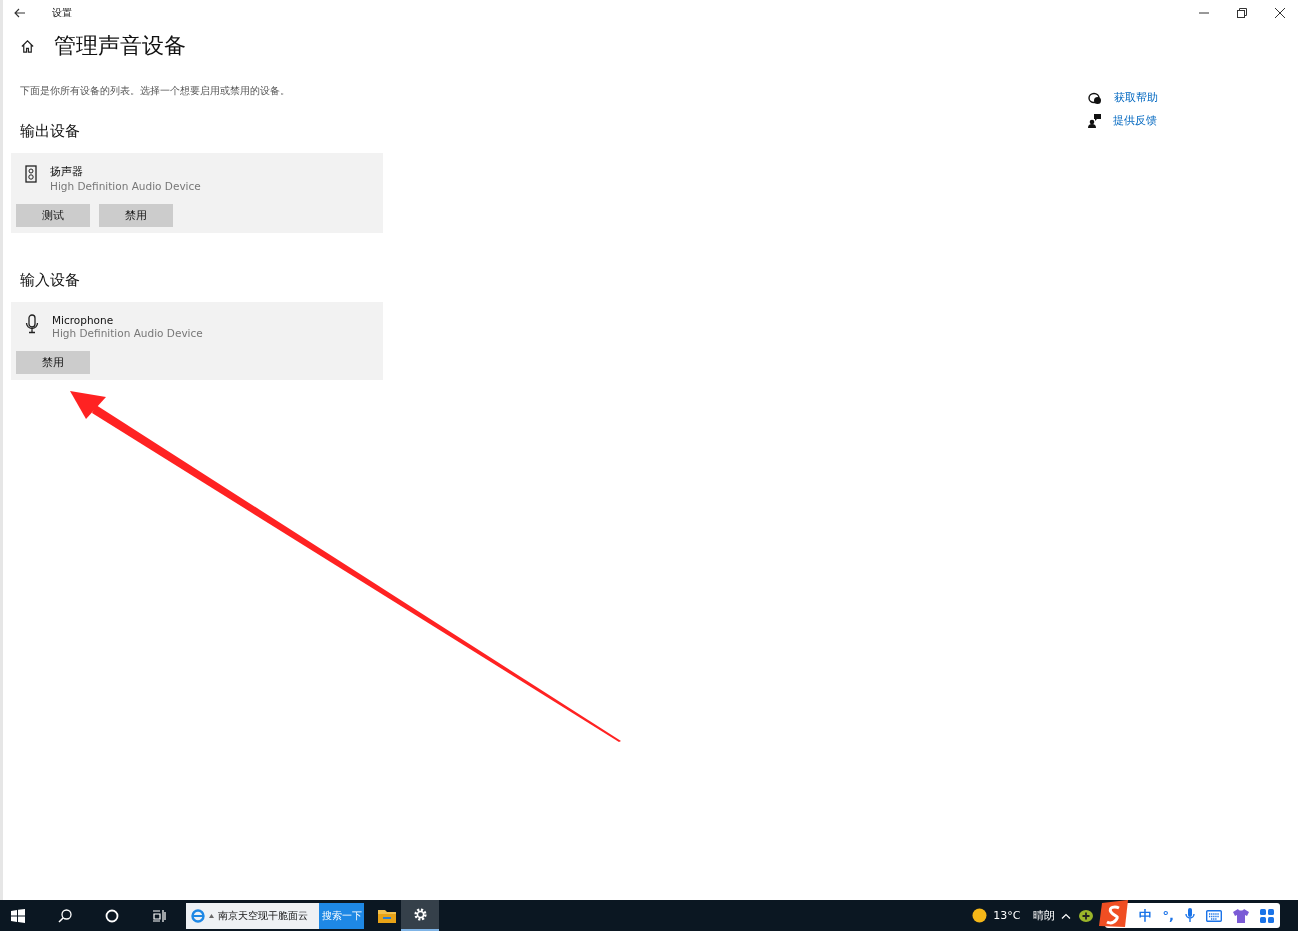 The height and width of the screenshot is (931, 1298). What do you see at coordinates (1214, 915) in the screenshot?
I see `keyboard-icon` at bounding box center [1214, 915].